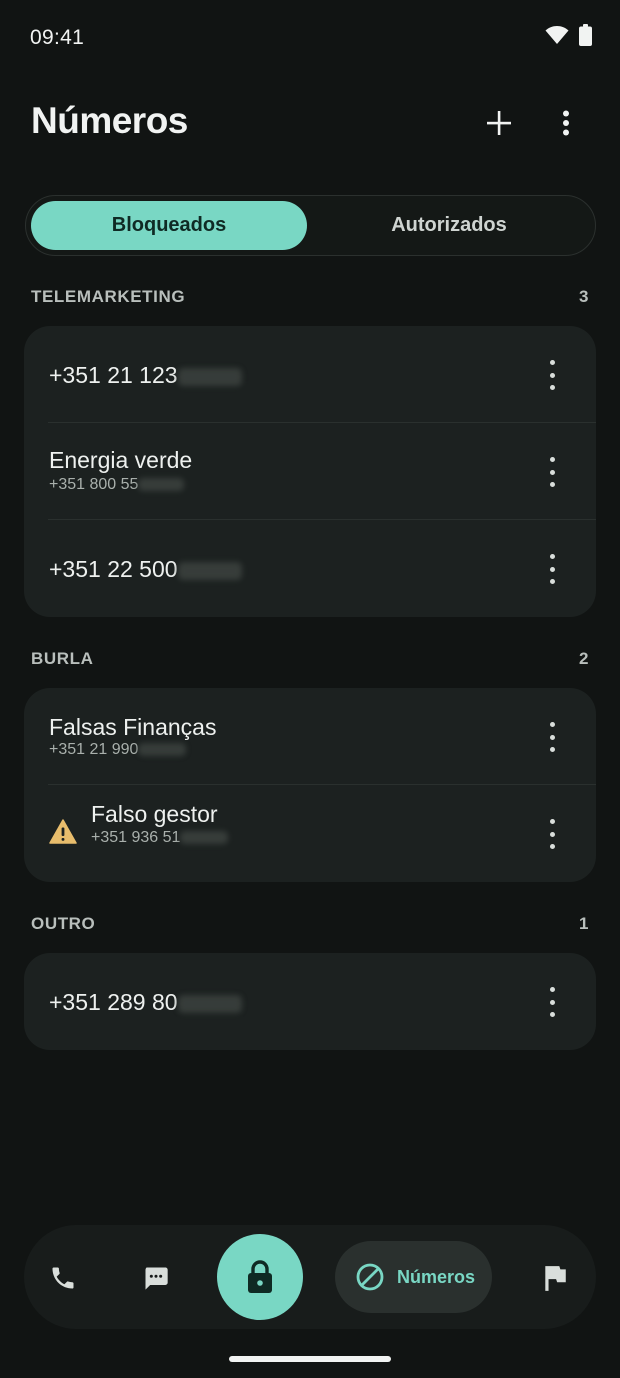 The image size is (620, 1378). I want to click on nav-messages, so click(156, 1278).